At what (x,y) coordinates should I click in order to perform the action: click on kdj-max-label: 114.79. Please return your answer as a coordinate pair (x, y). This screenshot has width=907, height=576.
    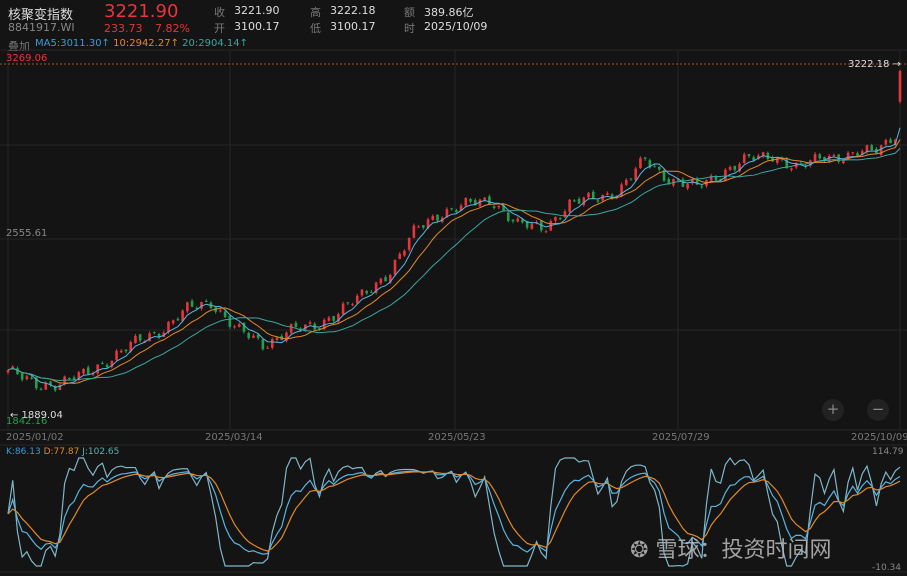
    Looking at the image, I should click on (888, 452).